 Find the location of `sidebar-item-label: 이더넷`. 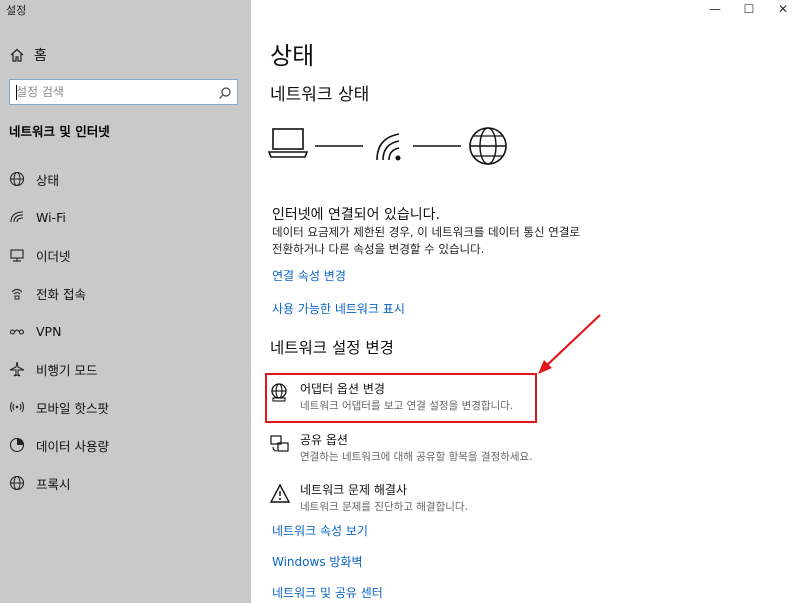

sidebar-item-label: 이더넷 is located at coordinates (53, 256).